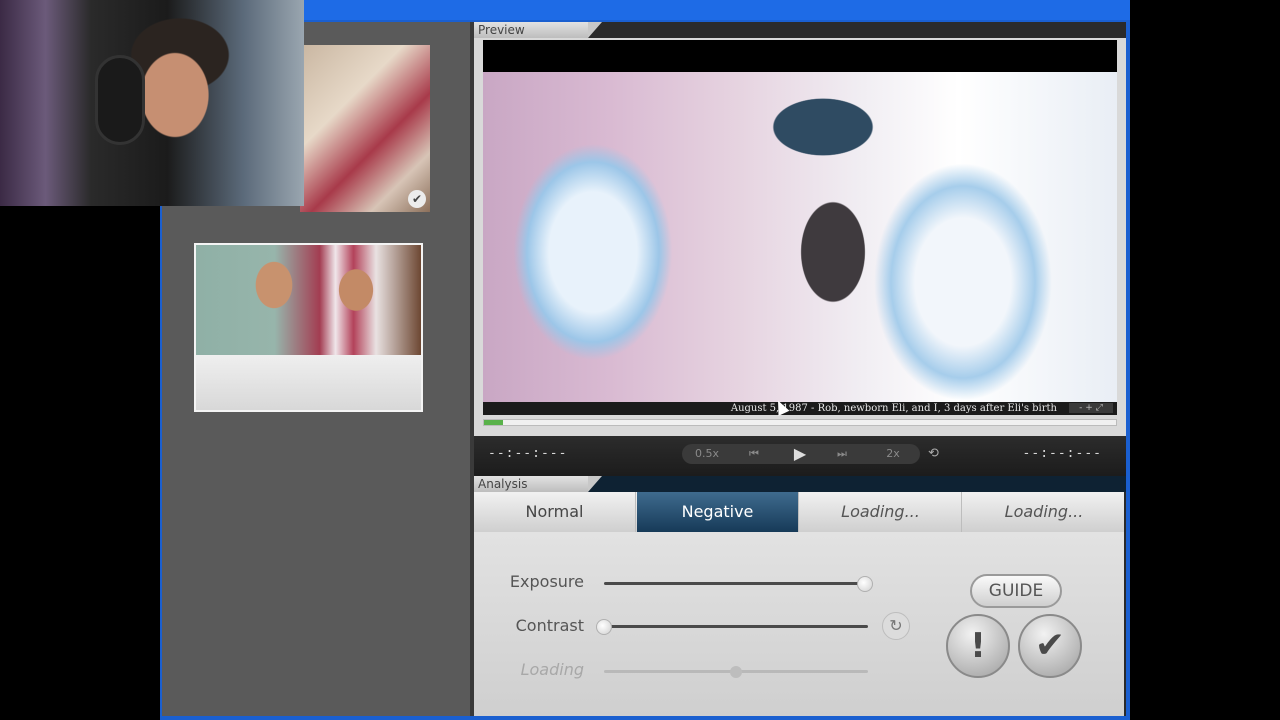  I want to click on playback-progress-bar, so click(800, 422).